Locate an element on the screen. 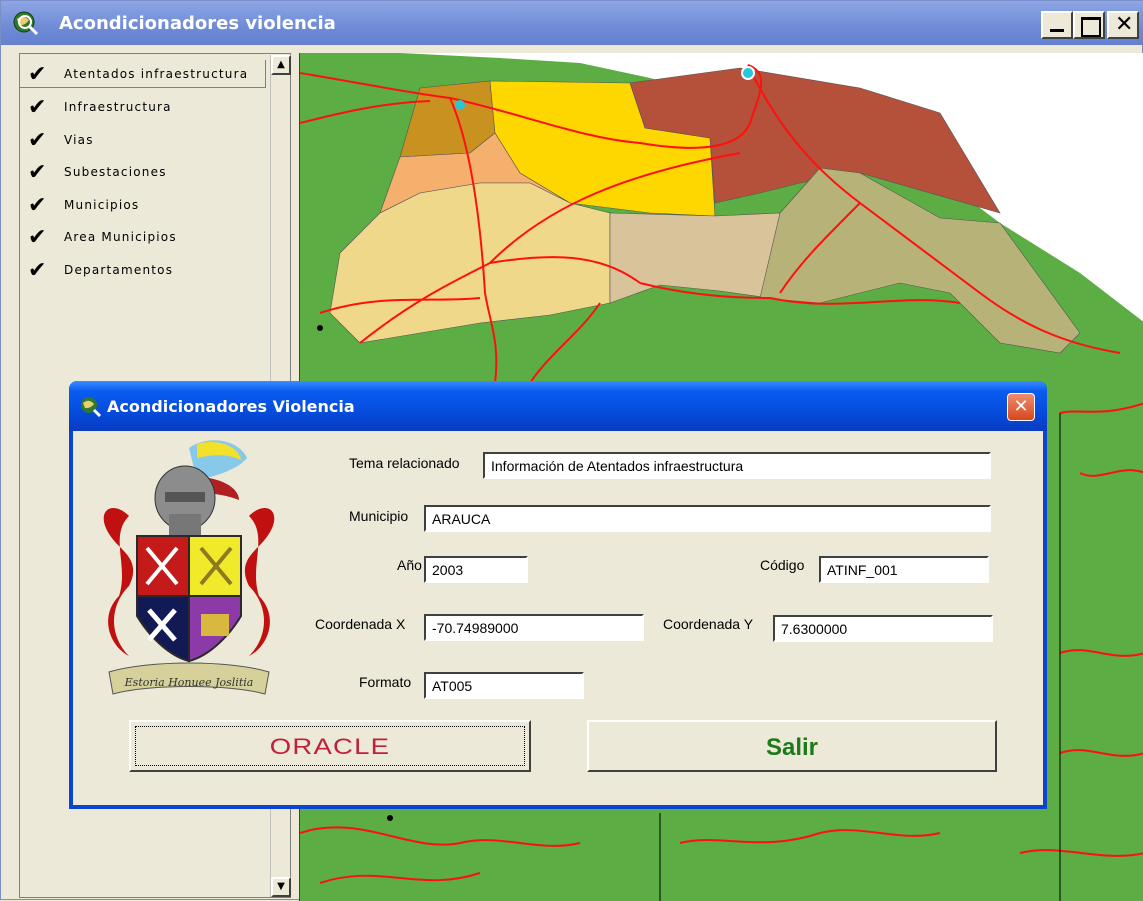 The width and height of the screenshot is (1143, 901). oracle-button: ORACLE is located at coordinates (330, 746).